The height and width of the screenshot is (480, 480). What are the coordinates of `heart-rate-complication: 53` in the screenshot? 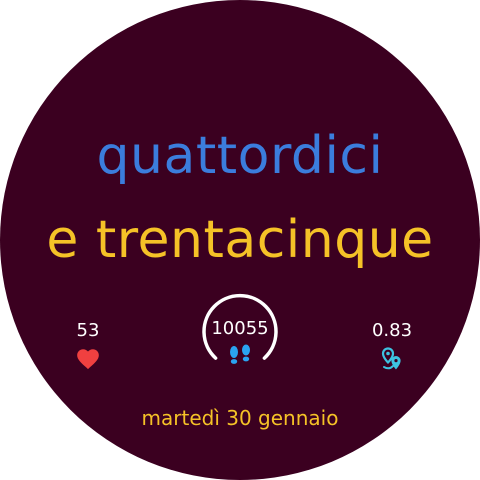 It's located at (88, 345).